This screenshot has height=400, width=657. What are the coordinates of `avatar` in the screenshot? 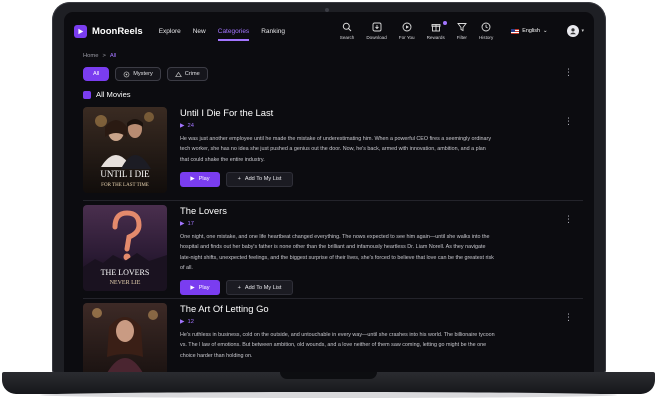 It's located at (573, 31).